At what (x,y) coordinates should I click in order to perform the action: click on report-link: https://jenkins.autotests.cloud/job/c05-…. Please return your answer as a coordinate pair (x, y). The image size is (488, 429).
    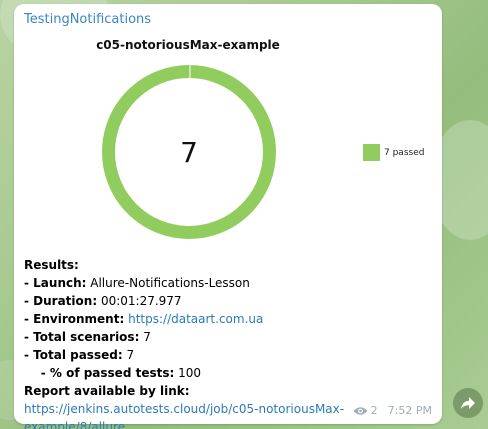
    Looking at the image, I should click on (184, 415).